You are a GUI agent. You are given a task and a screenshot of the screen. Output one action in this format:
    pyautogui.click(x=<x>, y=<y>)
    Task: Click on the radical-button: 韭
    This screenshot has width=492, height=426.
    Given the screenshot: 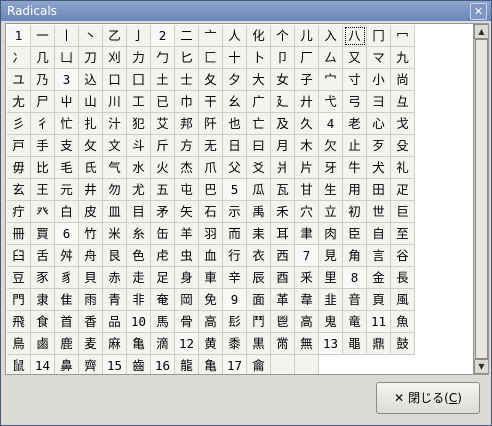 What is the action you would take?
    pyautogui.click(x=331, y=300)
    